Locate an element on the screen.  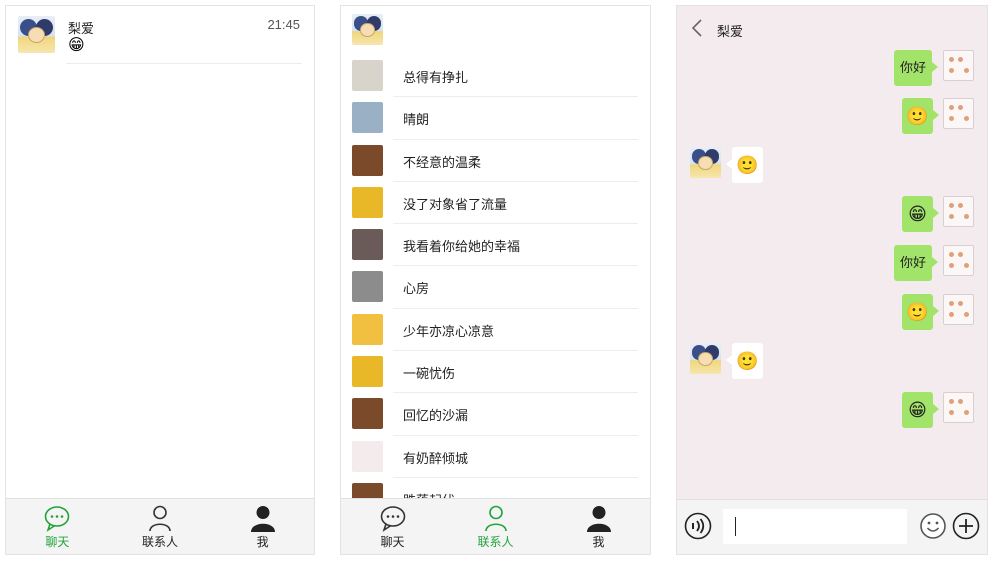
contact-row: 没了对象省了流量 is located at coordinates (495, 203).